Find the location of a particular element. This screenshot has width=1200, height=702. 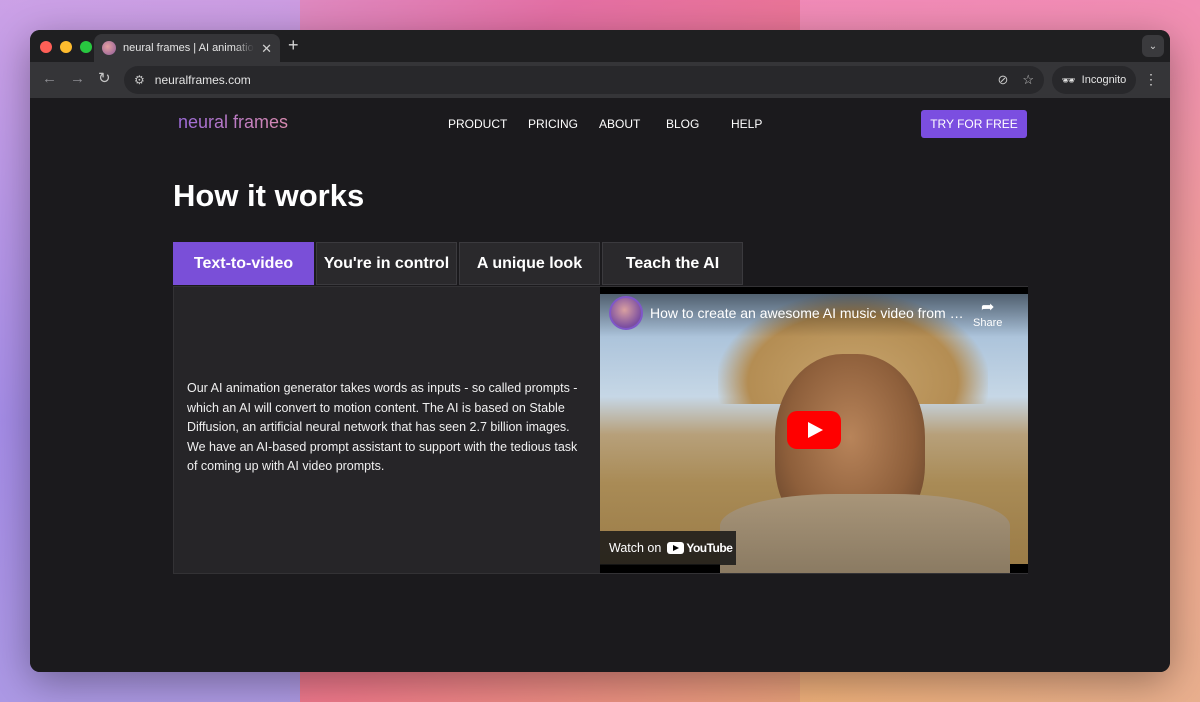

close-window-button is located at coordinates (46, 47).